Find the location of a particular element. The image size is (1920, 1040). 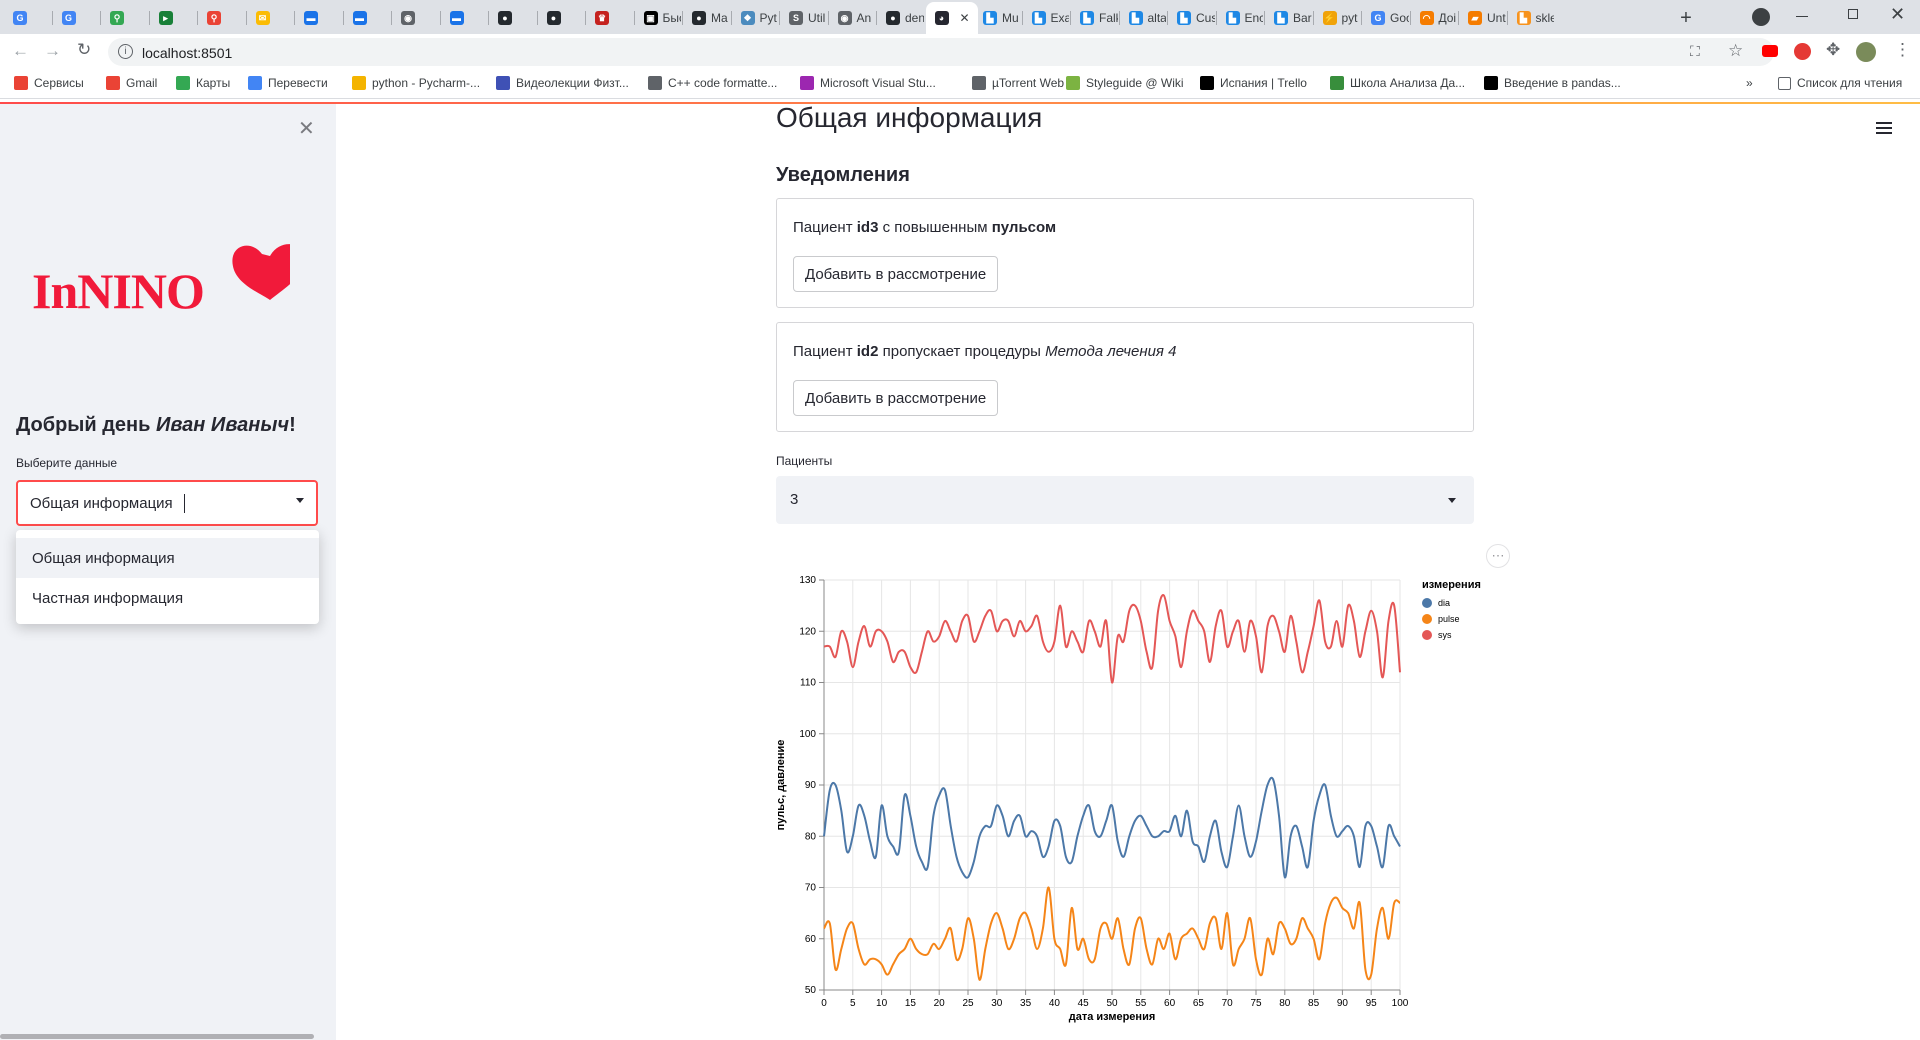

translate-icon: ⛶ is located at coordinates (1695, 51).